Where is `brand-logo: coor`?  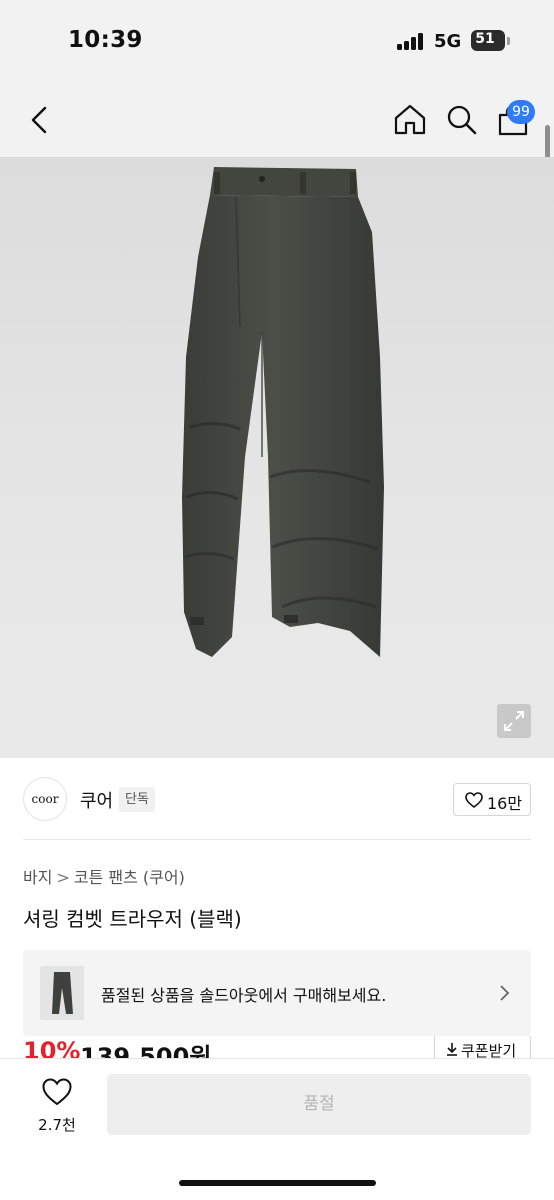 brand-logo: coor is located at coordinates (45, 799).